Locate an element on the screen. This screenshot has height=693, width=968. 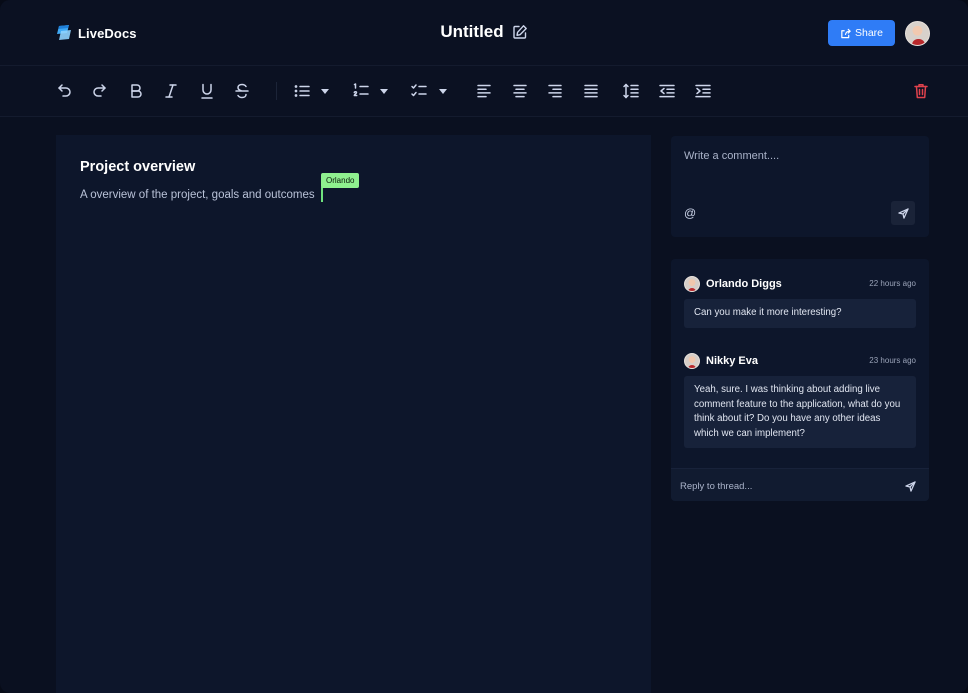
formatting-toolbar is located at coordinates (484, 91).